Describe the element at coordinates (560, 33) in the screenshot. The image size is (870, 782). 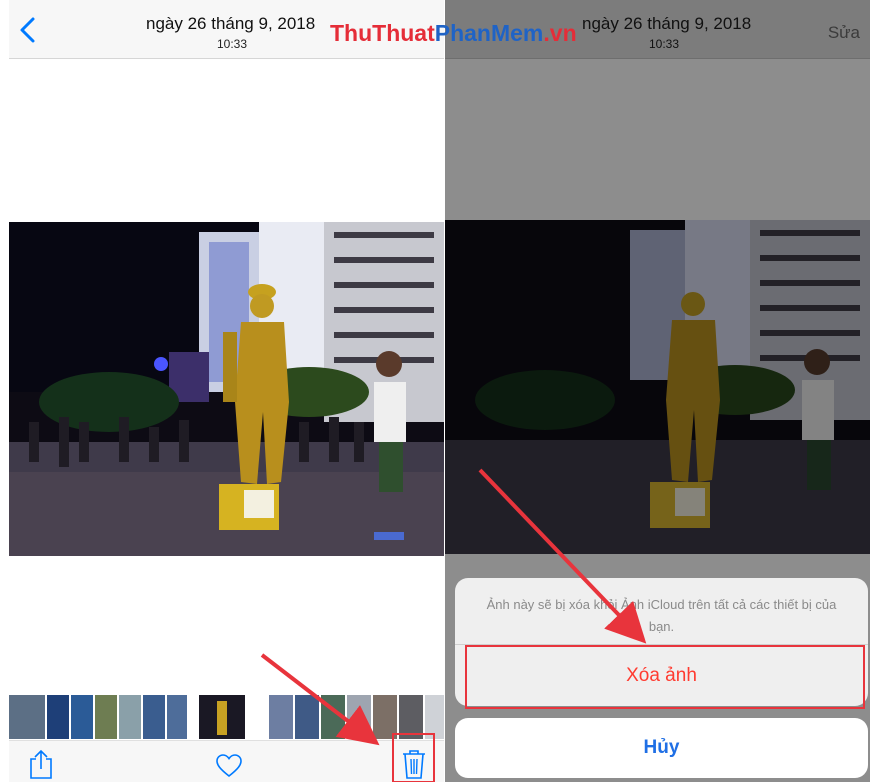
I see `watermark-part3: .vn` at that location.